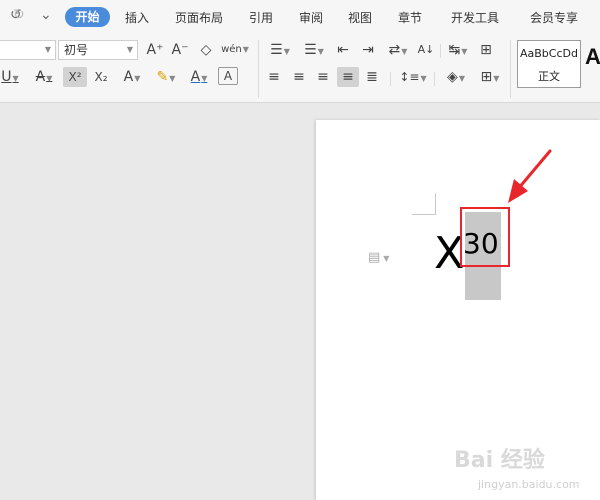 The height and width of the screenshot is (500, 600). I want to click on distributed-icon: ≣, so click(372, 77).